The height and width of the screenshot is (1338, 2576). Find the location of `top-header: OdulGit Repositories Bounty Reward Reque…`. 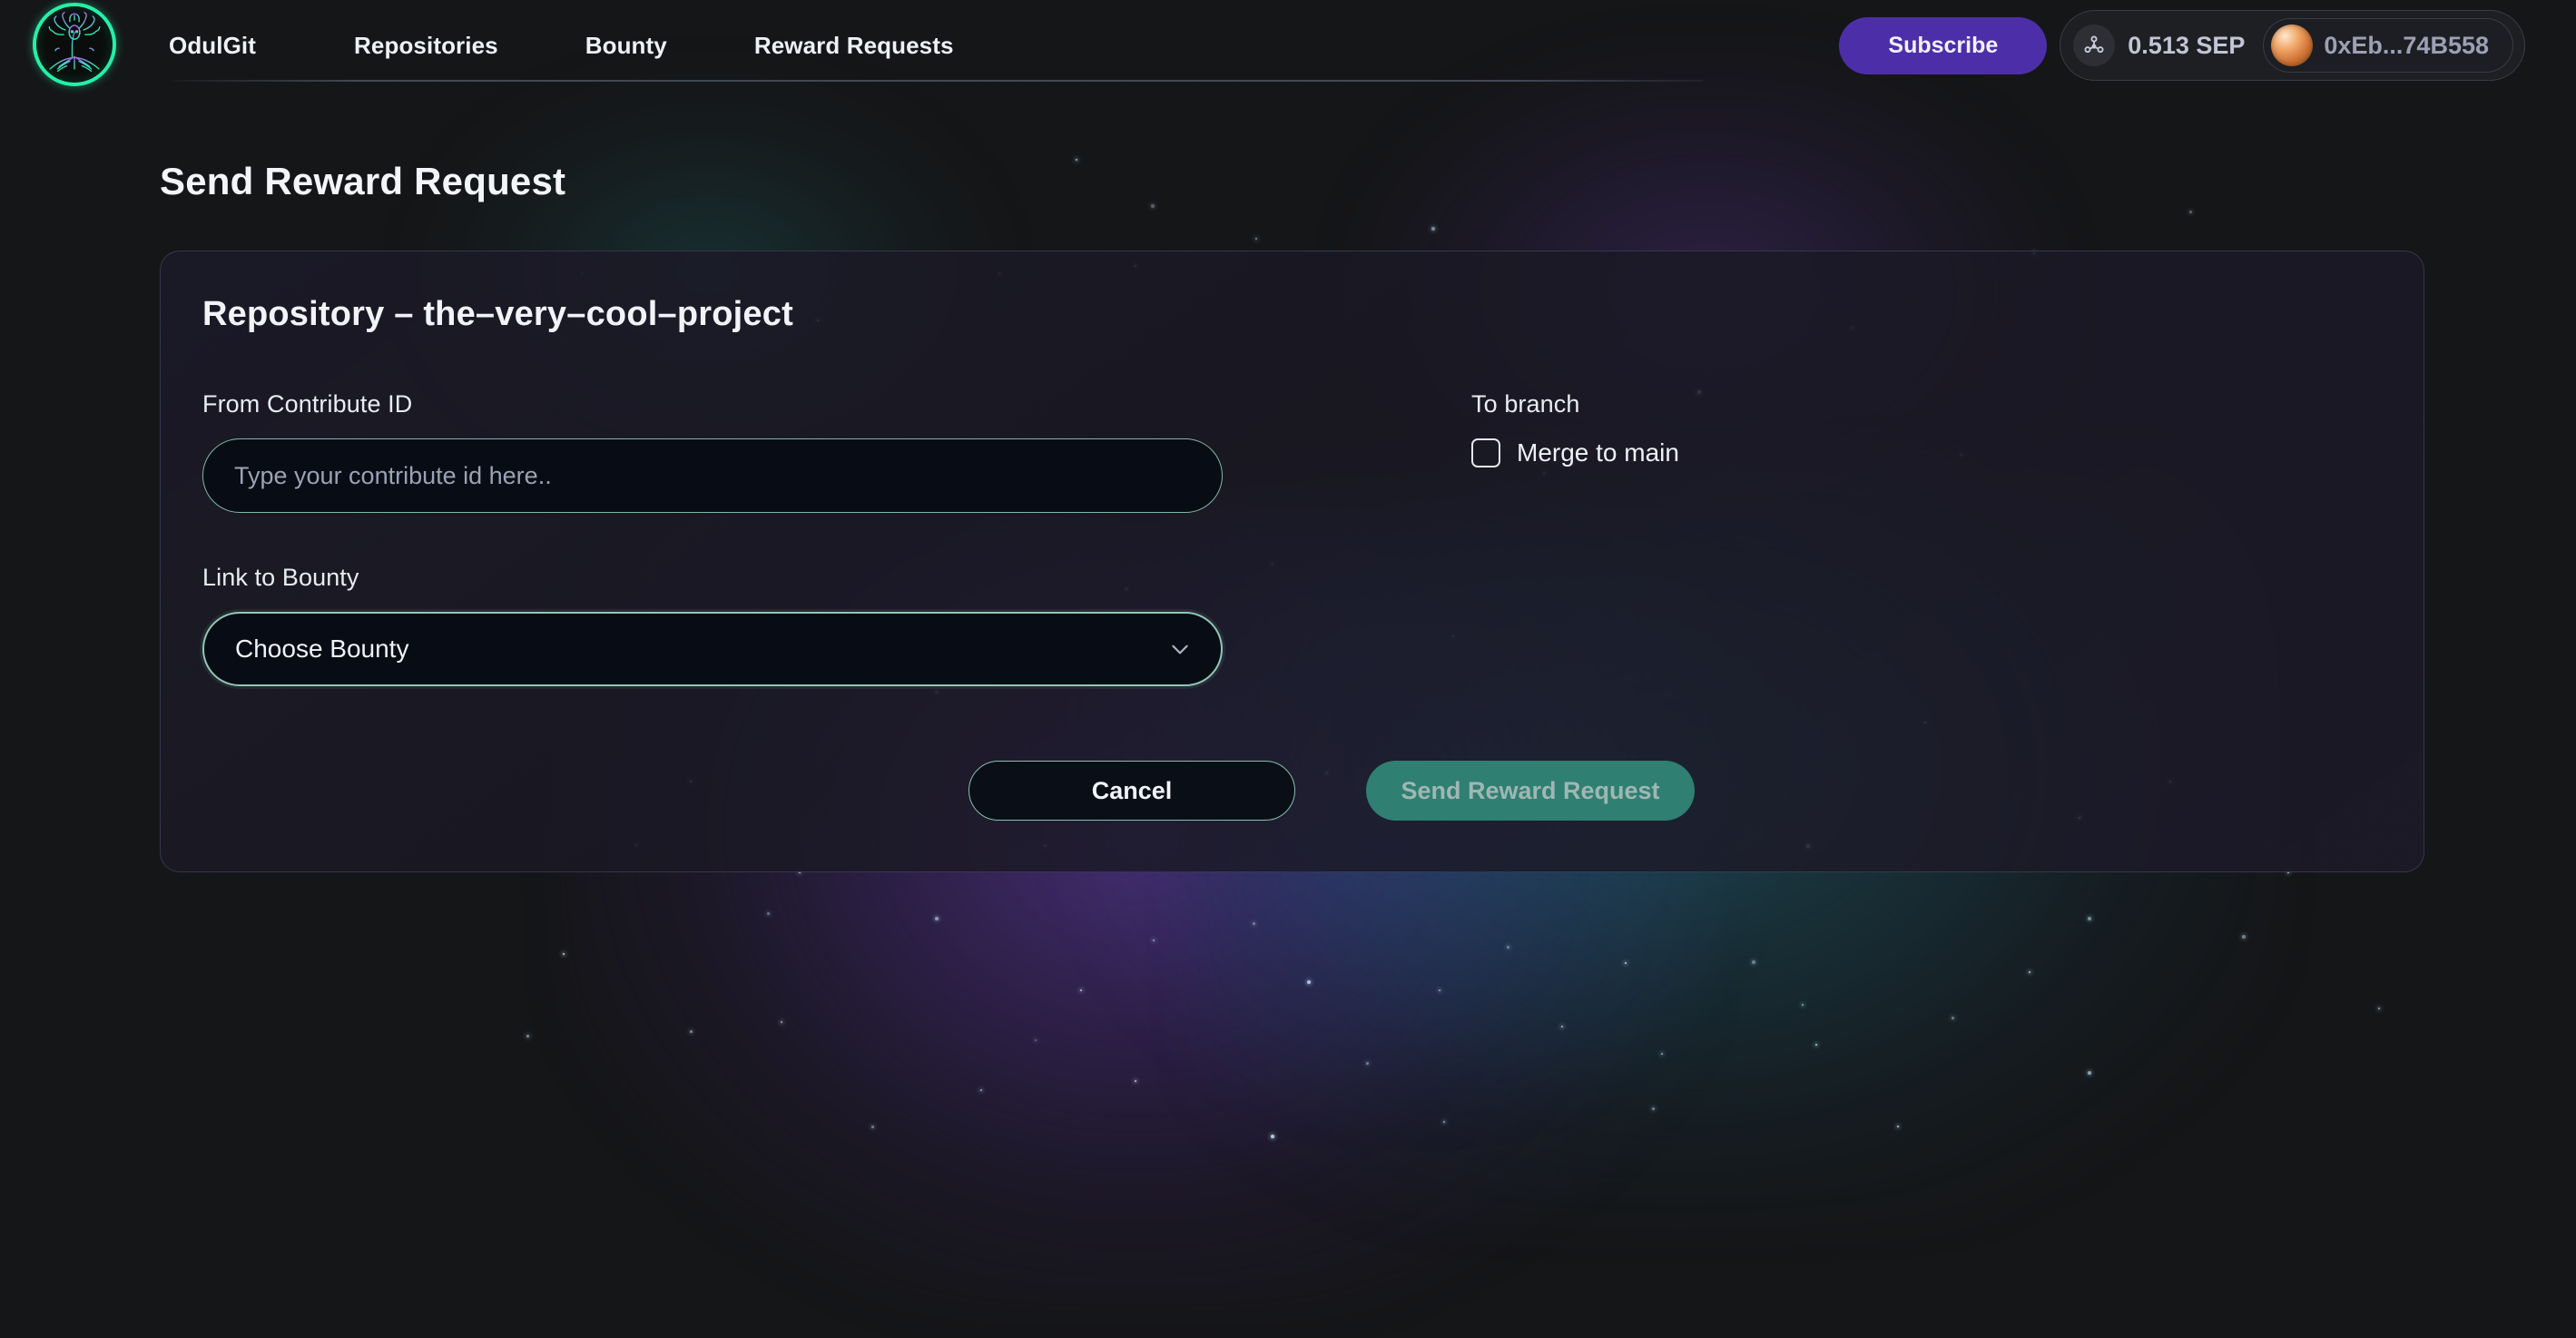

top-header: OdulGit Repositories Bounty Reward Reque… is located at coordinates (1288, 45).